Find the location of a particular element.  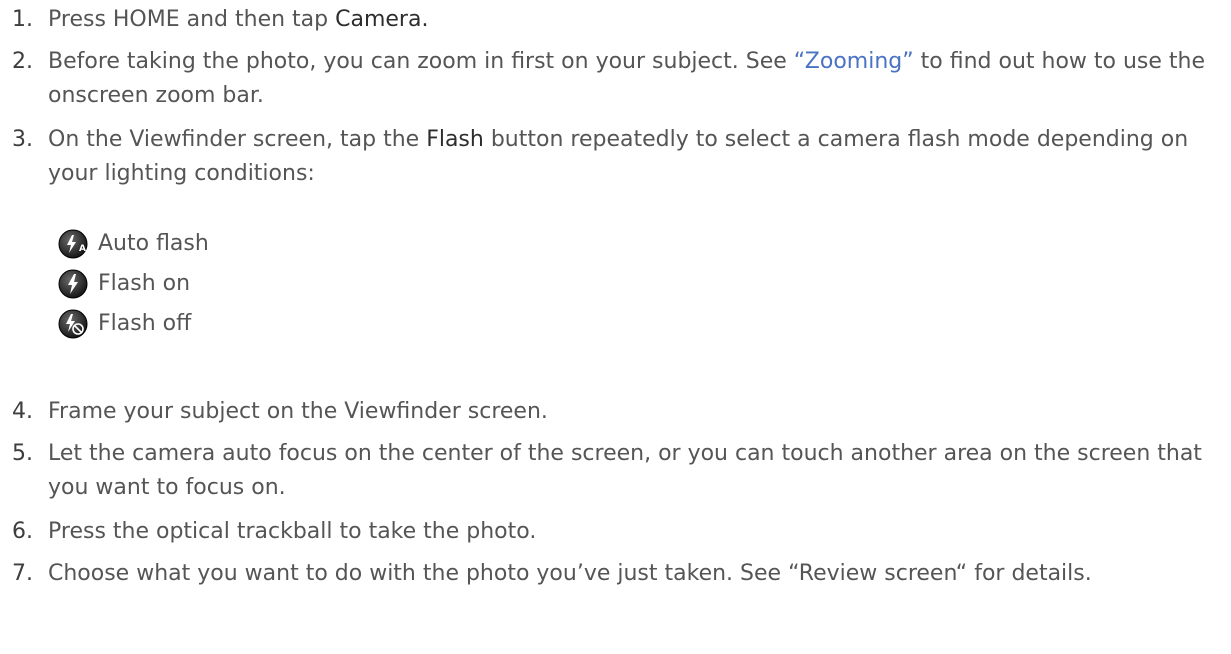

flash-mode-label: Flash on is located at coordinates (144, 283).